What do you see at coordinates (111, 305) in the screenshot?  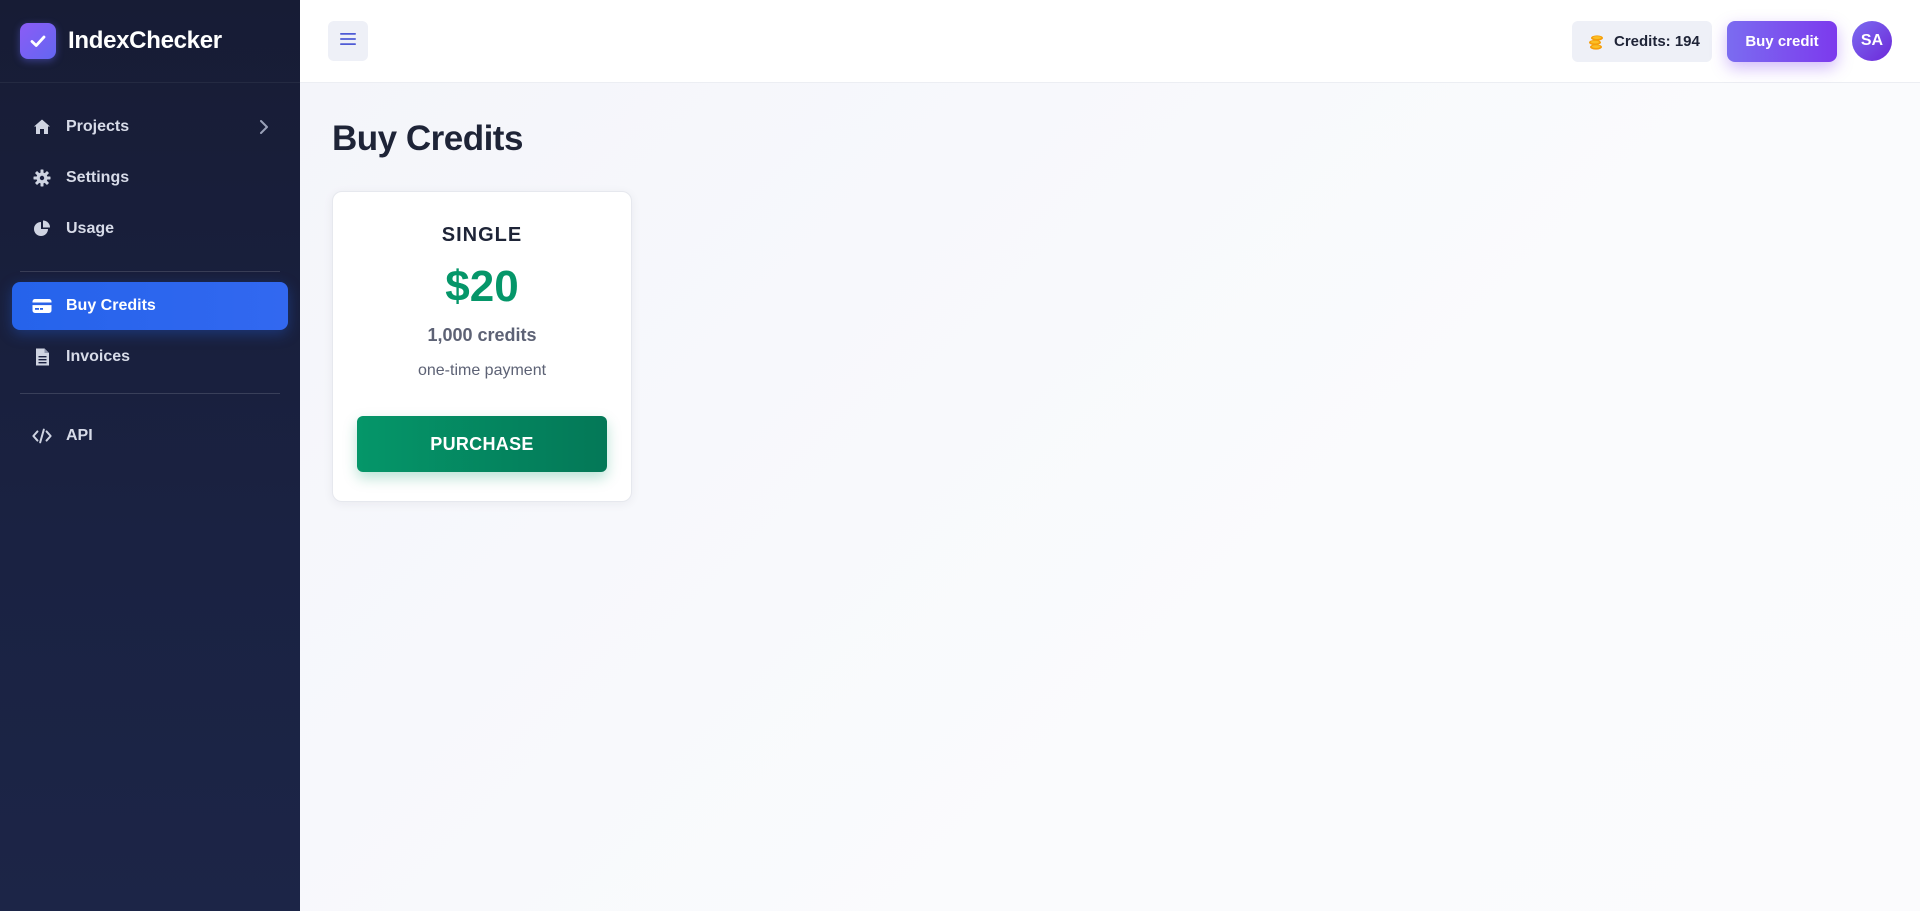 I see `sidebar-item-label: Buy Credits` at bounding box center [111, 305].